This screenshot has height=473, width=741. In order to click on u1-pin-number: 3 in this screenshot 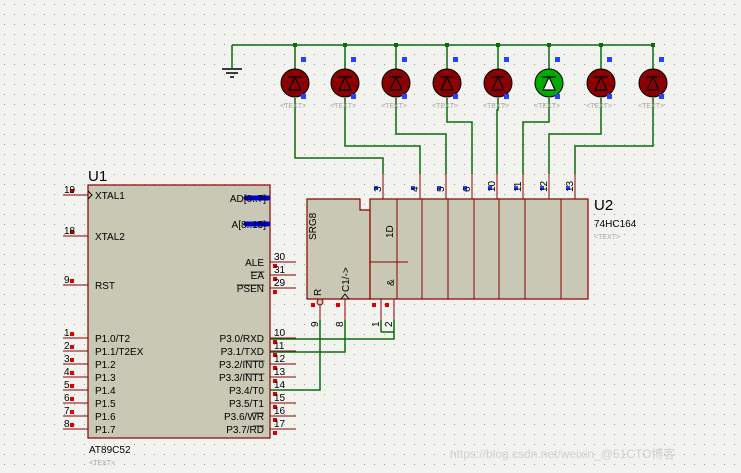, I will do `click(67, 359)`.